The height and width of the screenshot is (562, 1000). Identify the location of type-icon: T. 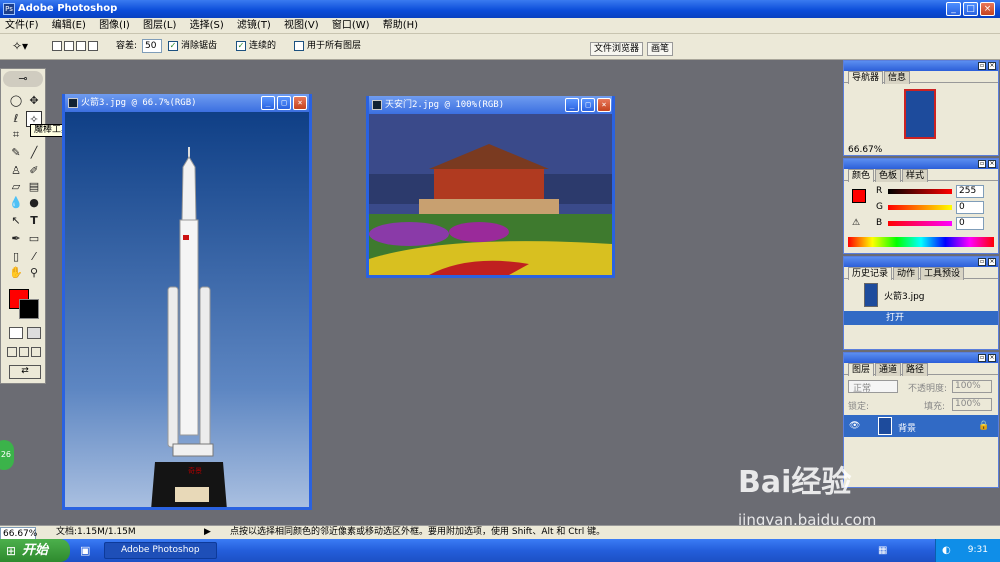
(34, 221).